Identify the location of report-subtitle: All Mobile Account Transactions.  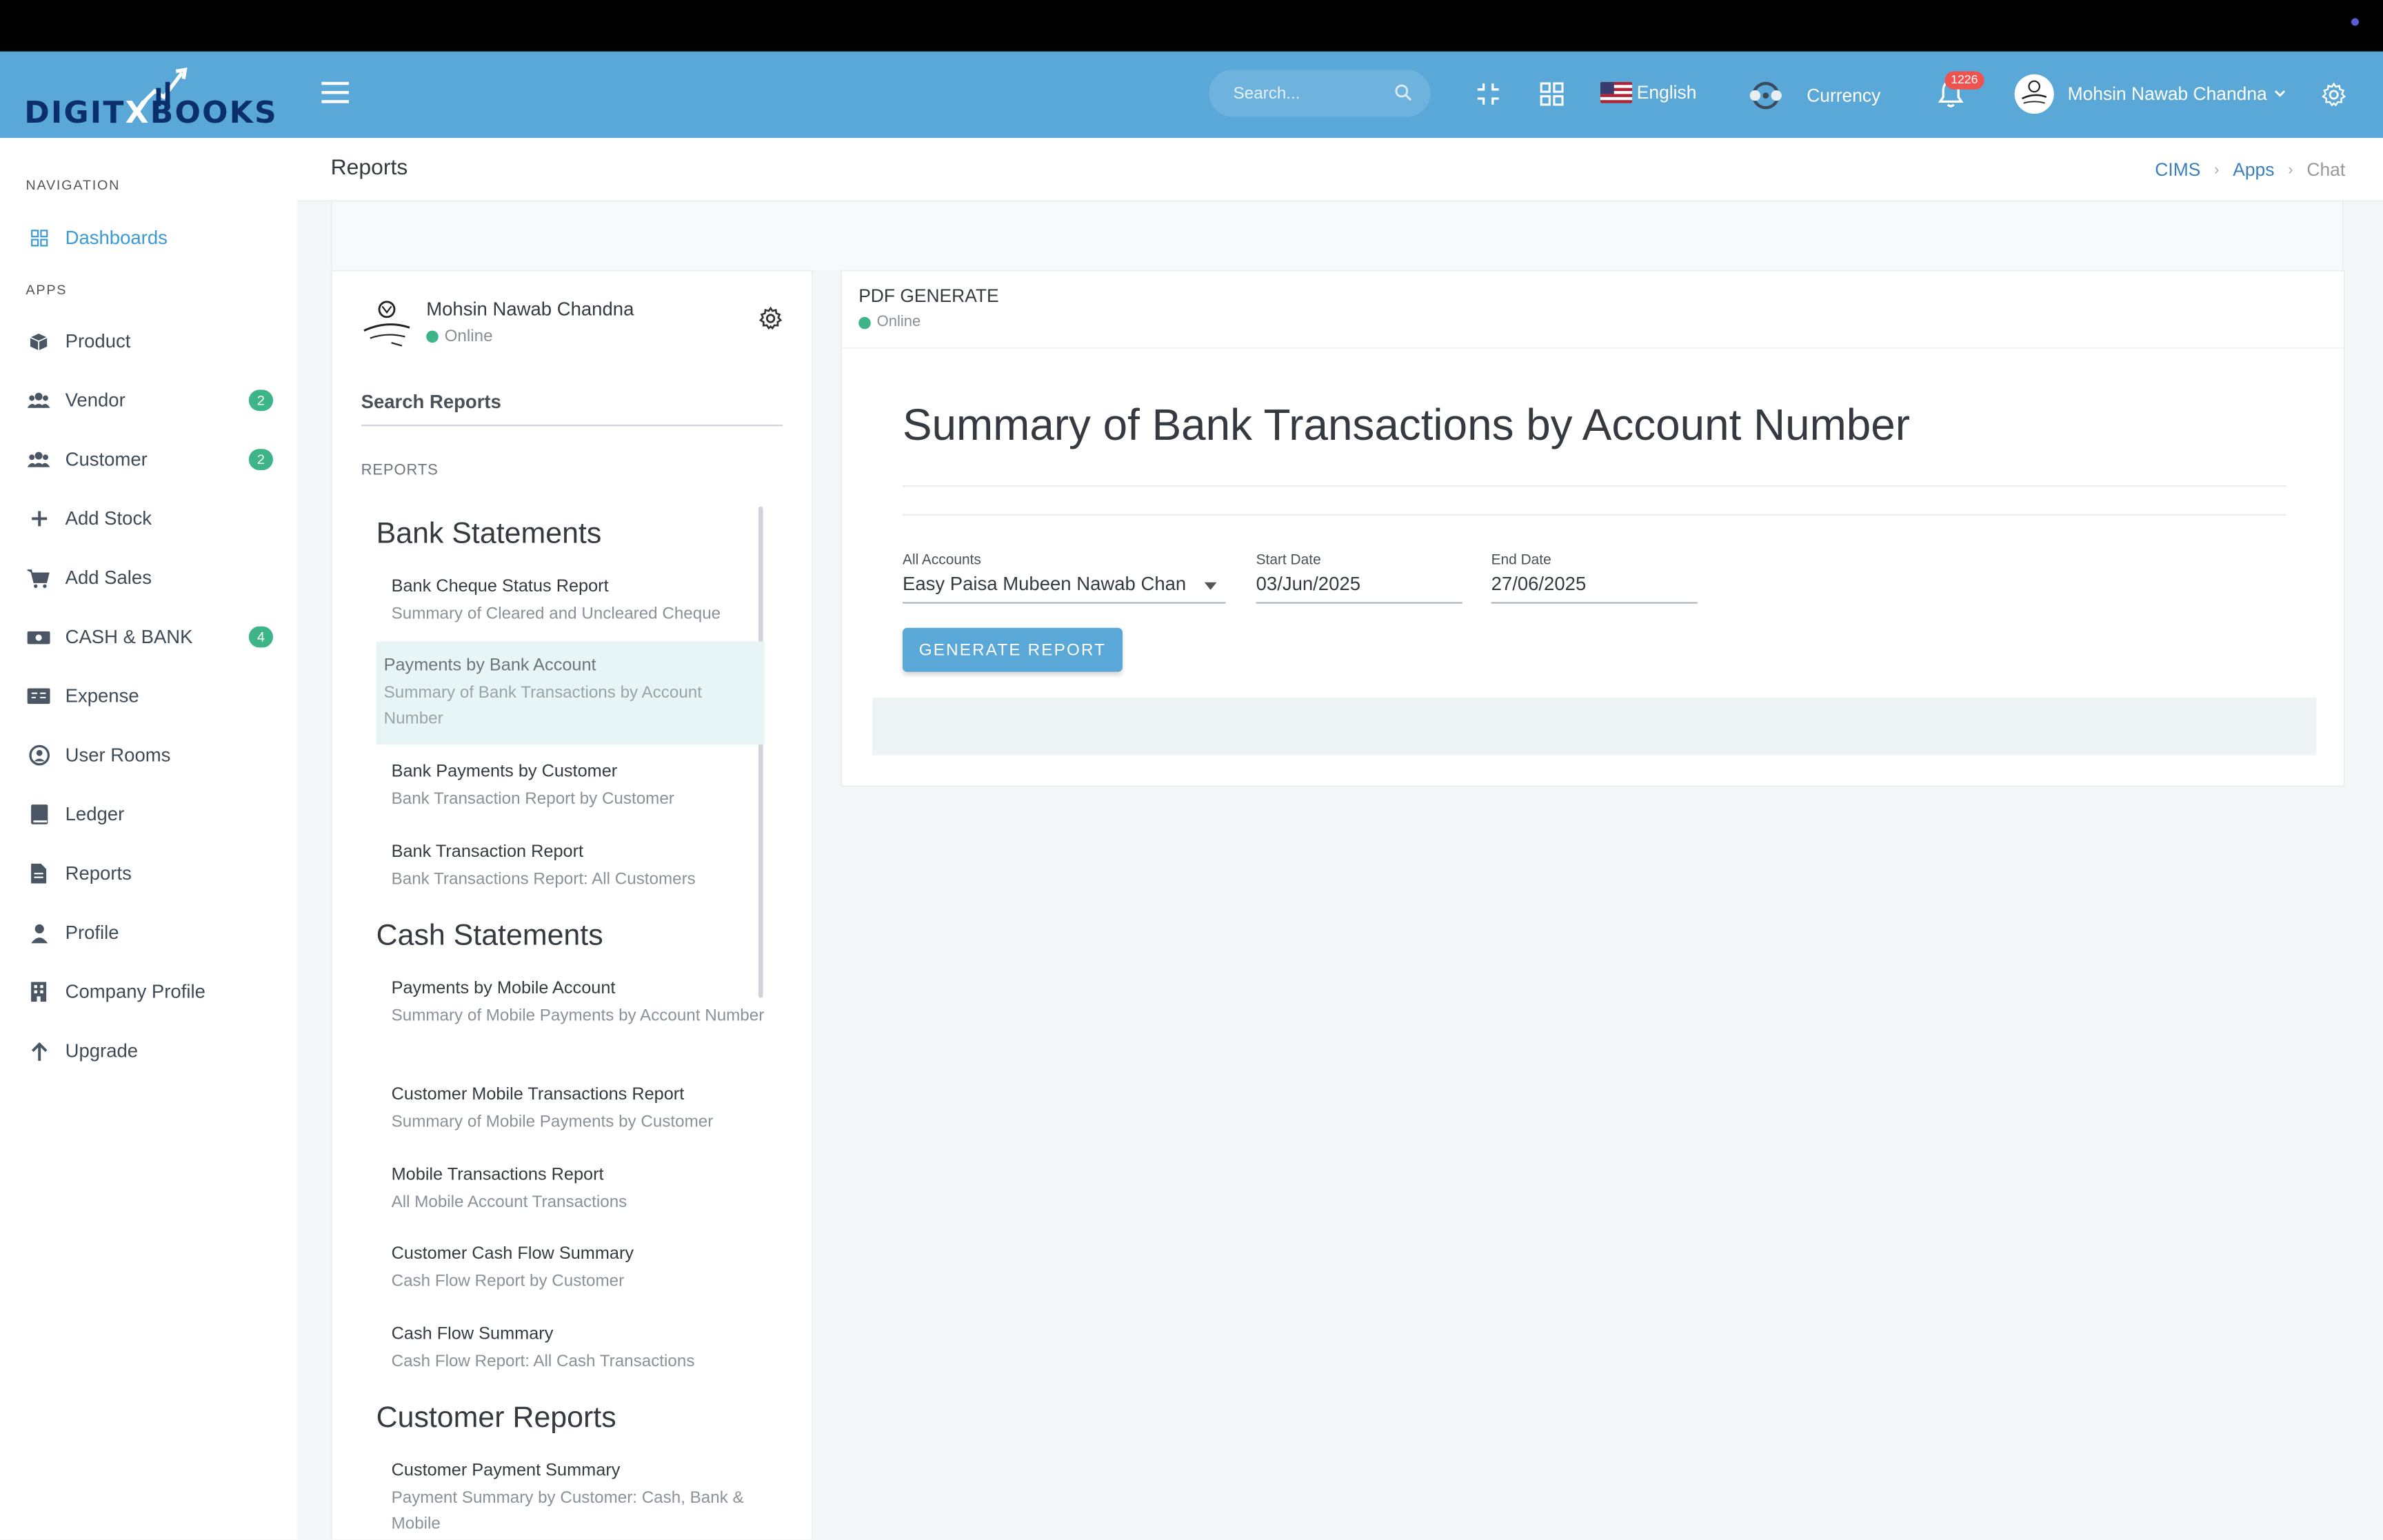
(509, 1203).